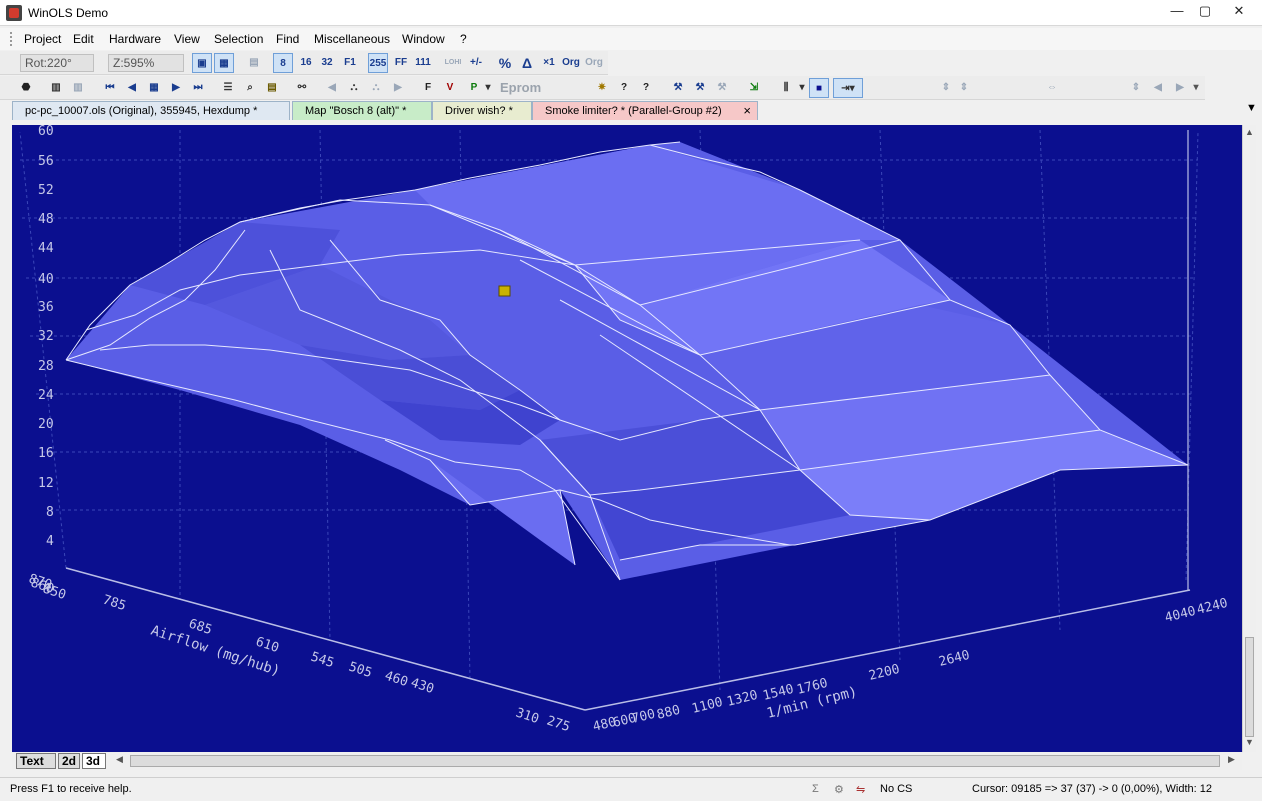 This screenshot has height=801, width=1262. I want to click on factor-button: ×1, so click(549, 63).